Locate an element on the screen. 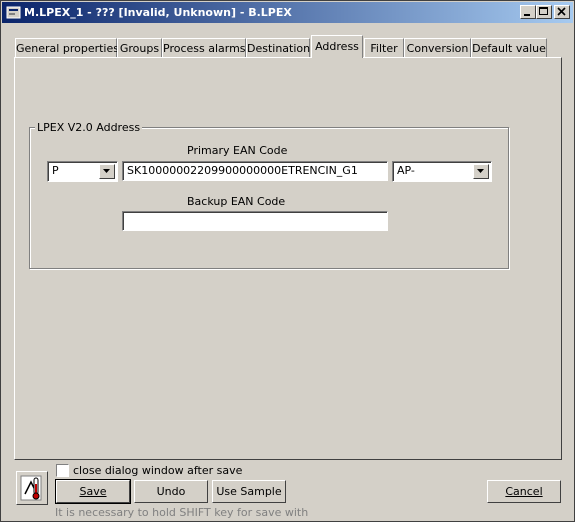  group-title: LPEX V2.0 Address is located at coordinates (89, 127).